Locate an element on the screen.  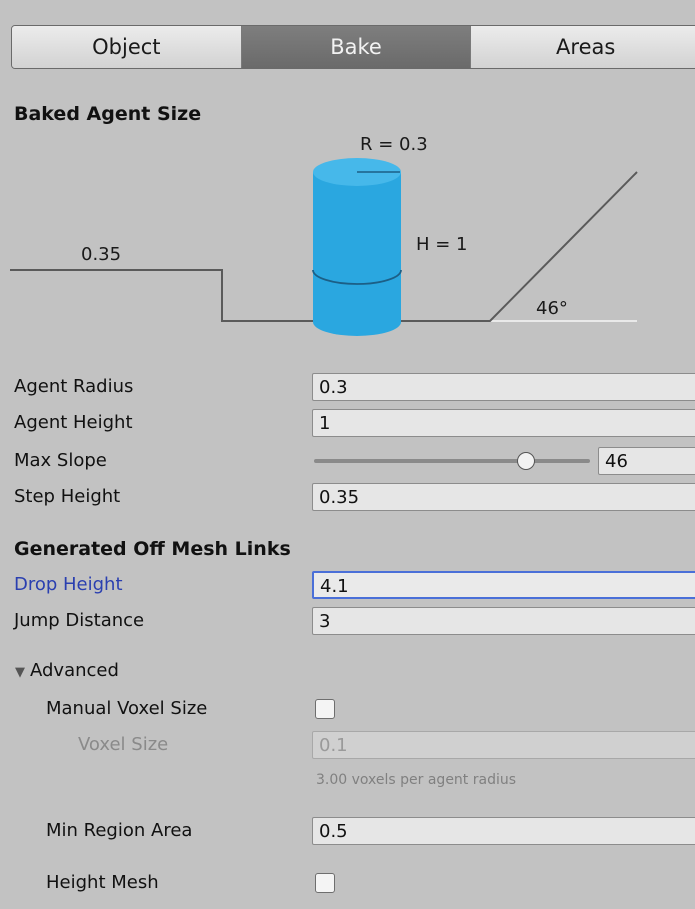
step-height-label: Step Height is located at coordinates (67, 496).